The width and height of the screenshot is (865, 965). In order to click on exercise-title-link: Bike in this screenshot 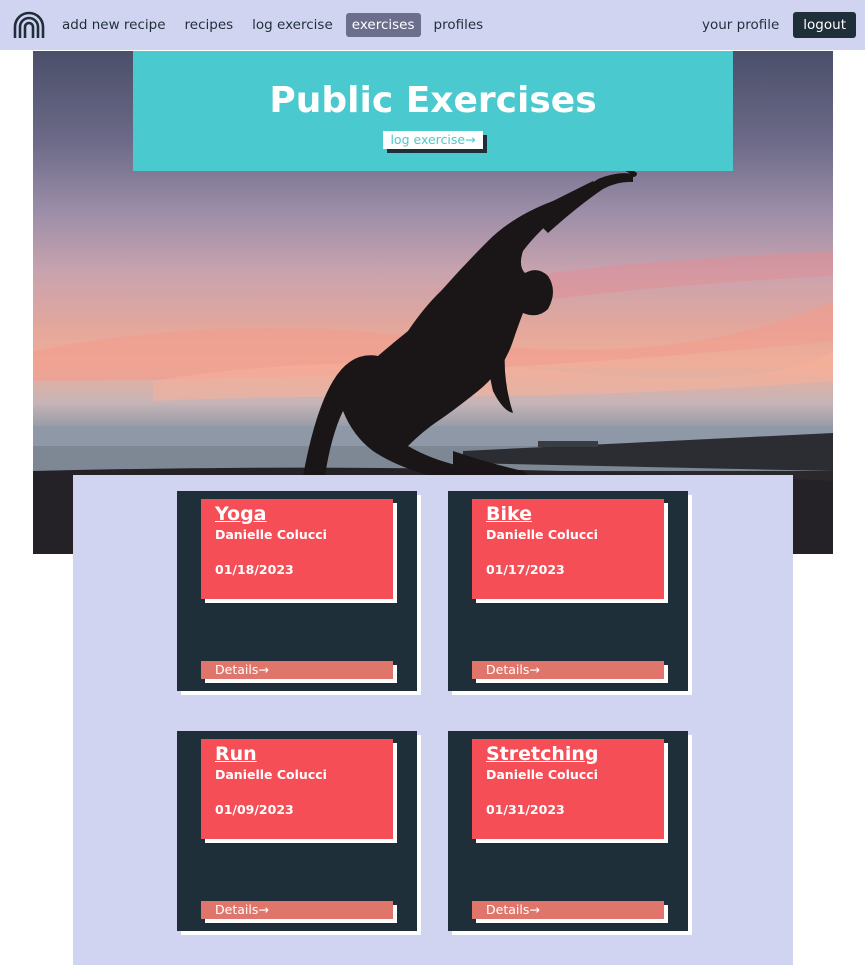, I will do `click(509, 514)`.